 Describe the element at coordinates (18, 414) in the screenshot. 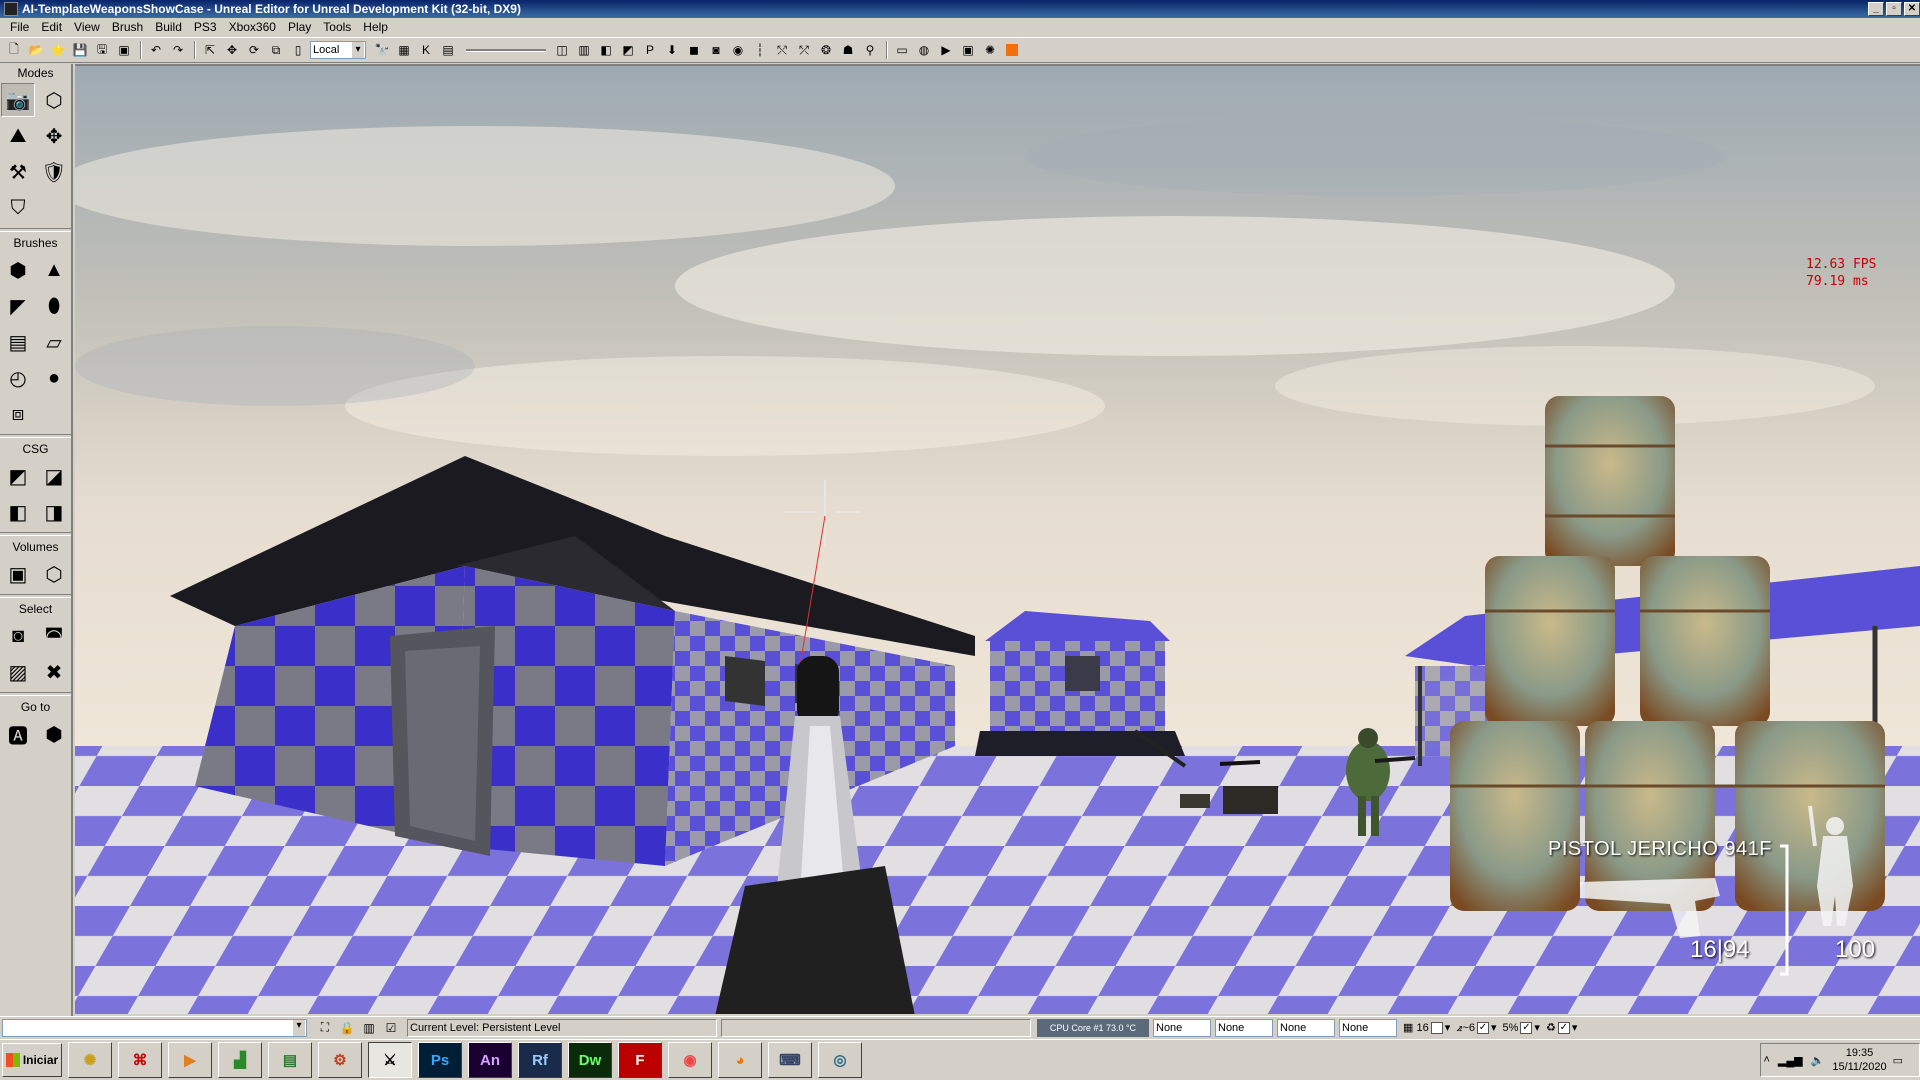

I see `volumetric-brush-icon: ⧈` at that location.